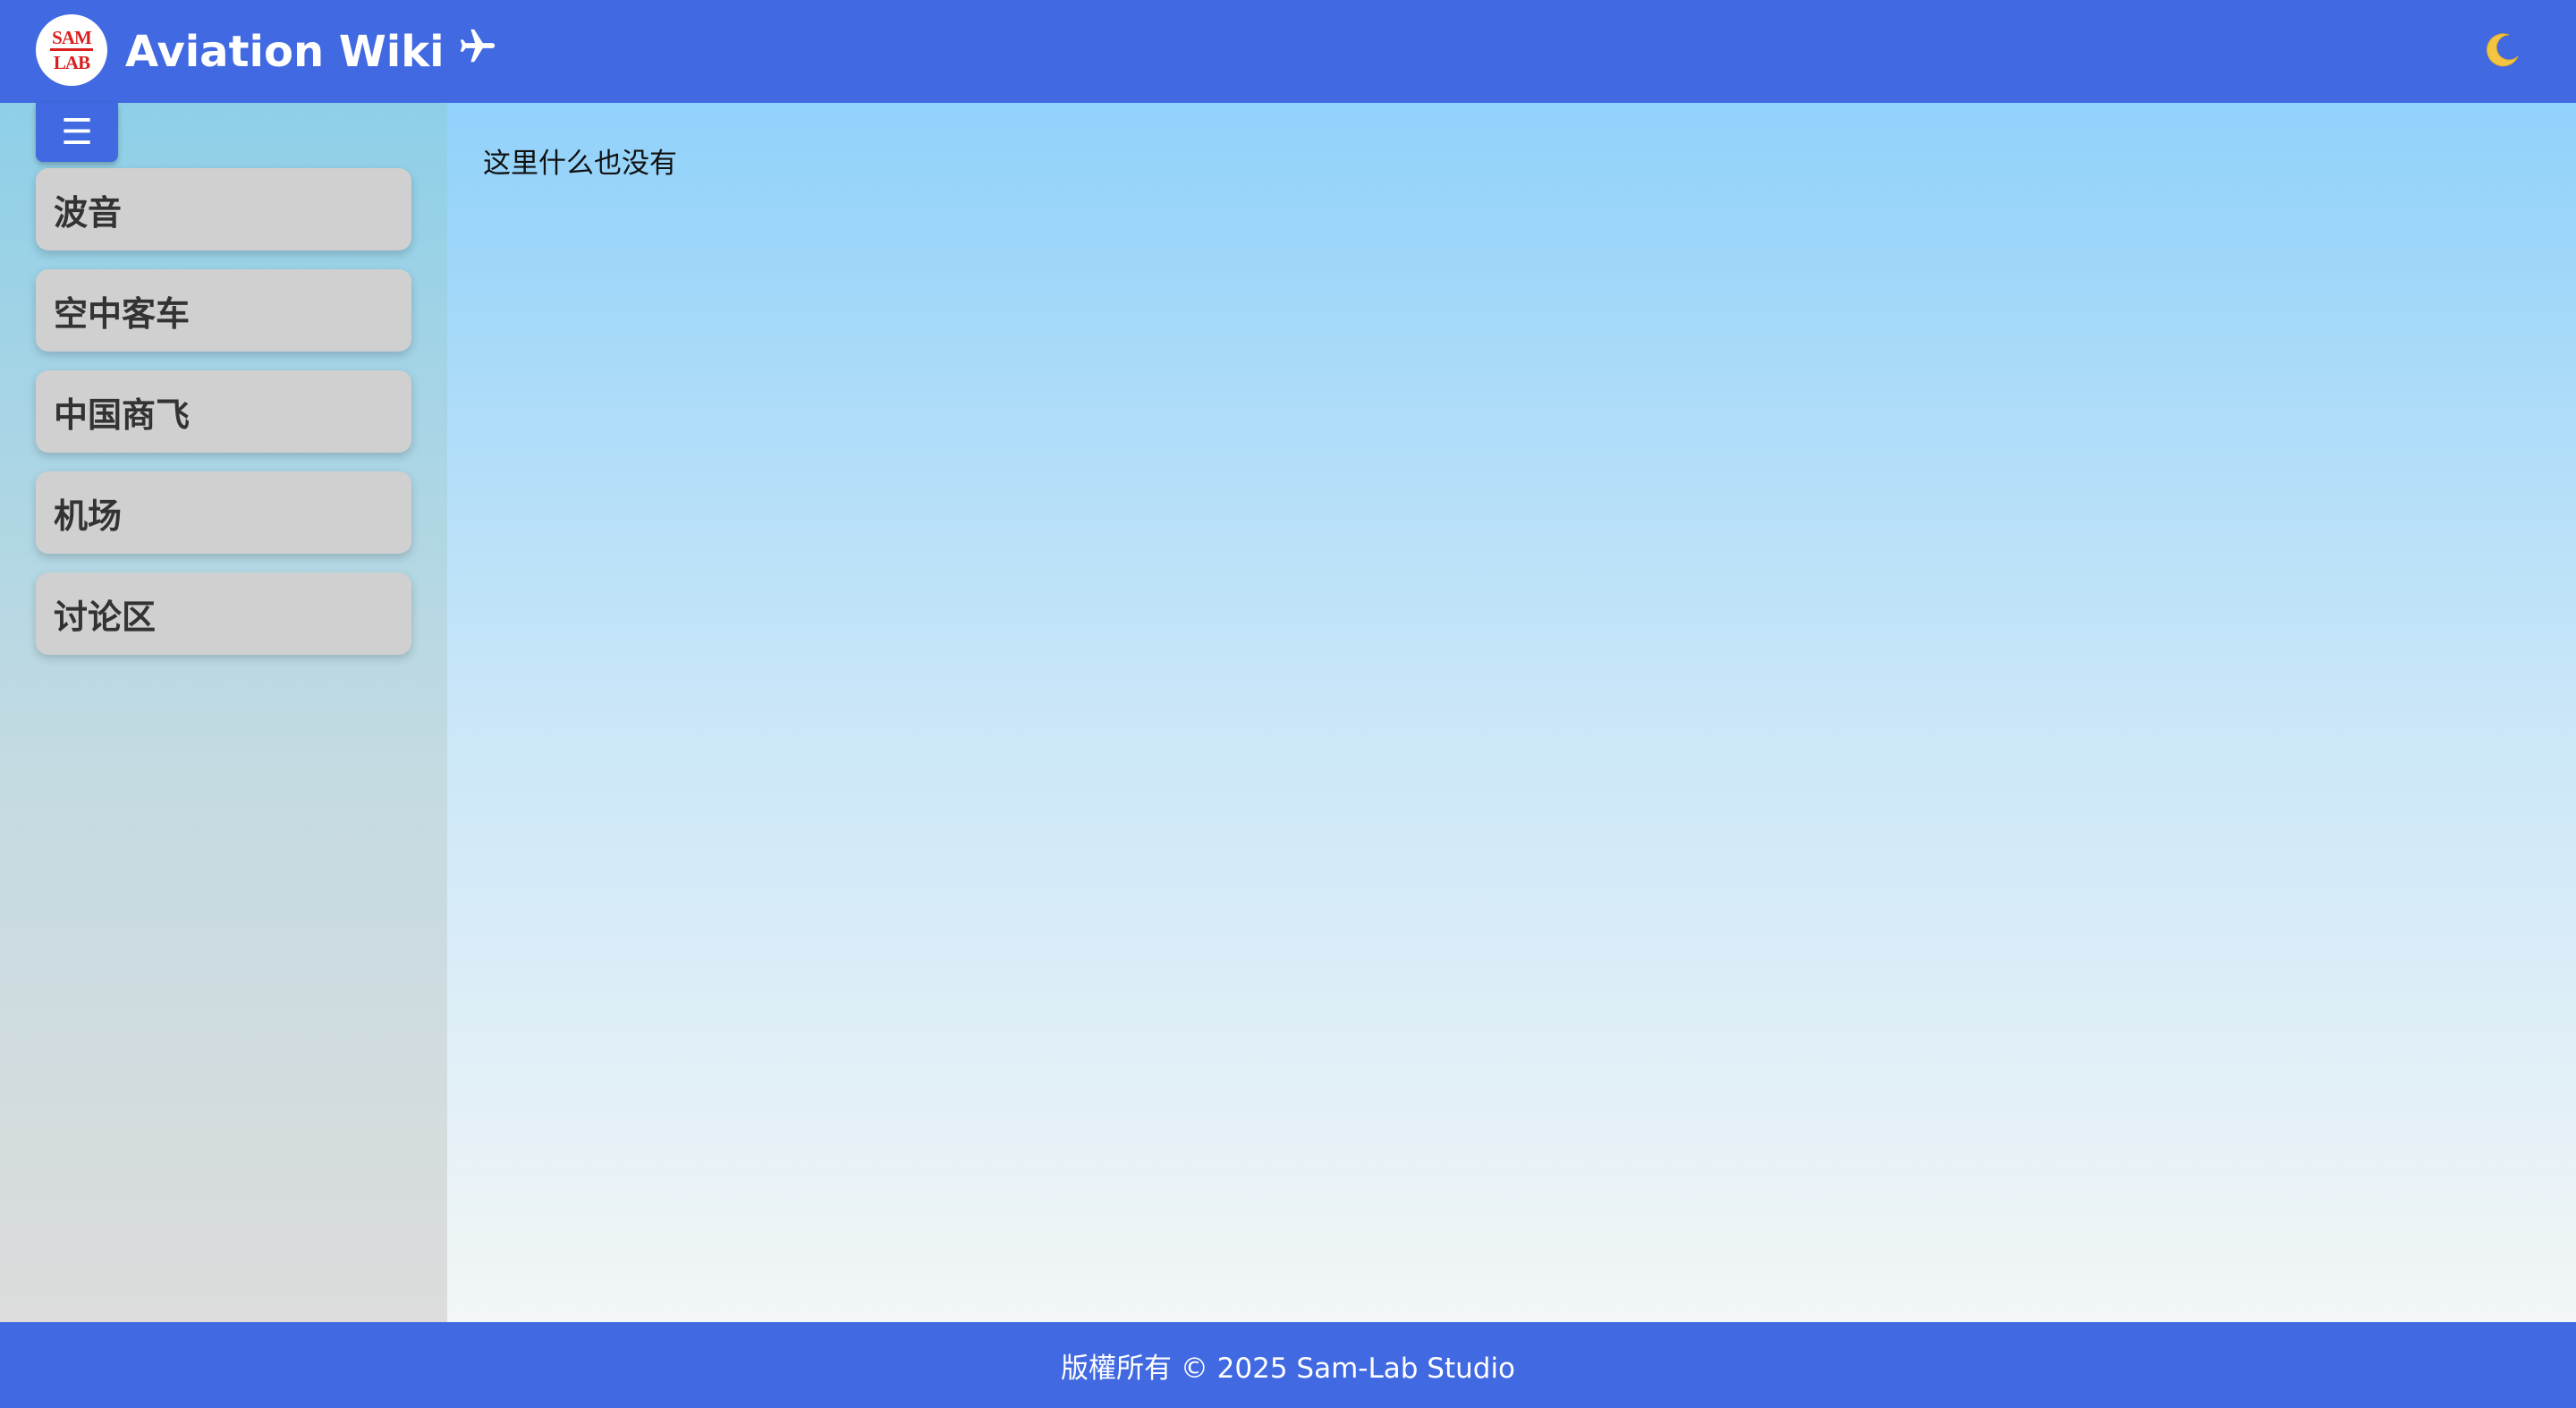 The width and height of the screenshot is (2576, 1408). I want to click on sidebar-item-airbus: 空中客车, so click(223, 310).